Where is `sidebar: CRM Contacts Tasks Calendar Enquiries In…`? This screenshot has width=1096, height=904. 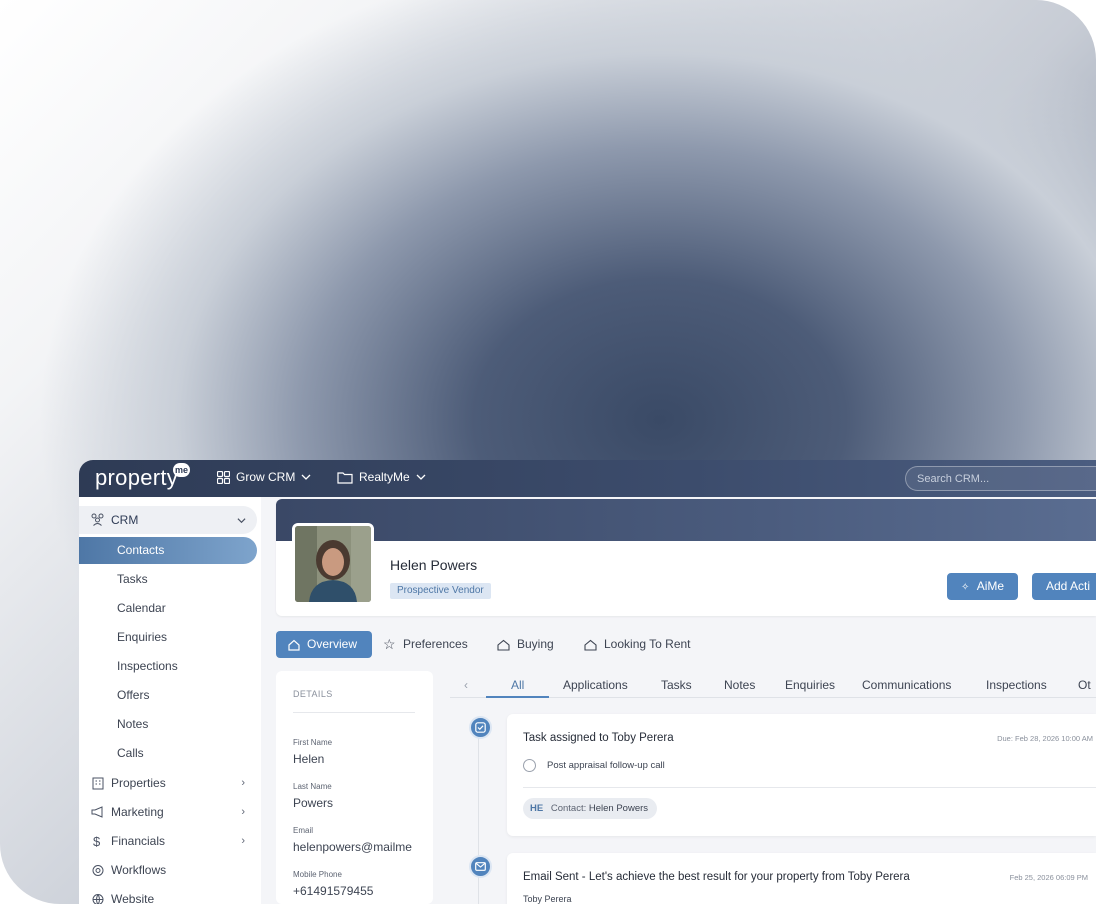
sidebar: CRM Contacts Tasks Calendar Enquiries In… is located at coordinates (170, 700).